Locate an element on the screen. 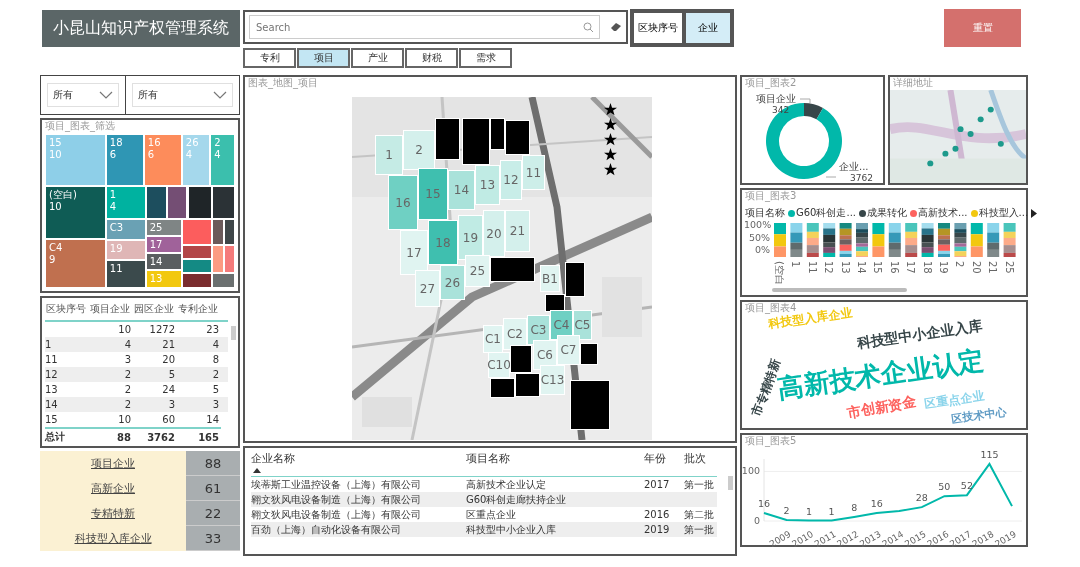  next-arrow-icon is located at coordinates (1034, 213).